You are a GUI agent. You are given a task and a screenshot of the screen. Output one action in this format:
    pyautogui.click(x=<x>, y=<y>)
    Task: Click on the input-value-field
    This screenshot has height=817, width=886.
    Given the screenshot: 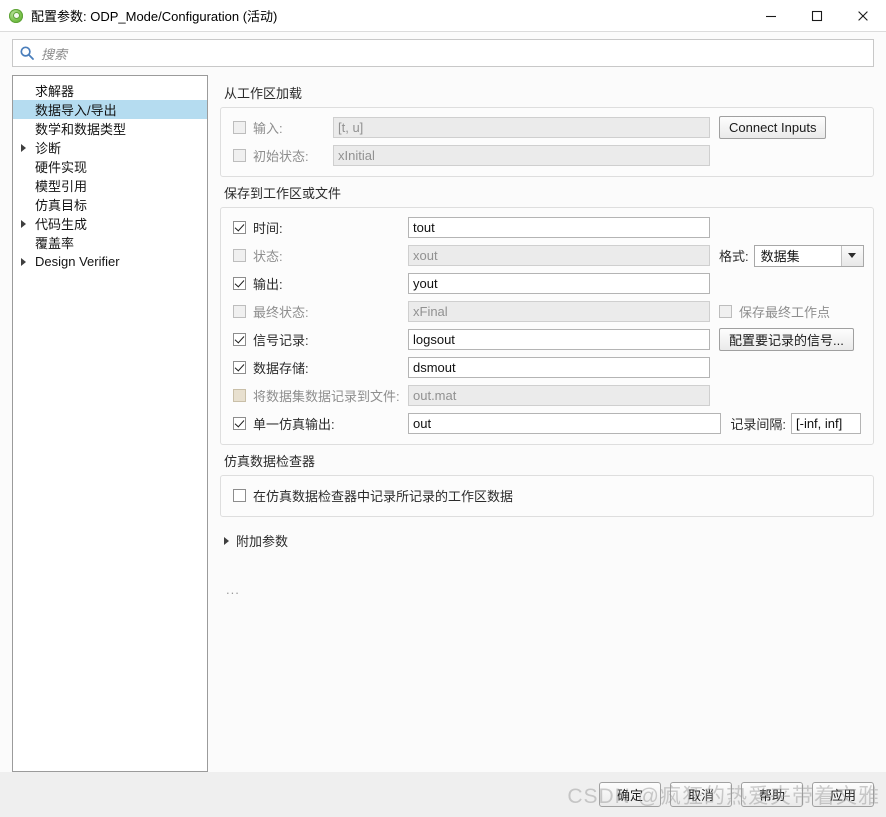 What is the action you would take?
    pyautogui.click(x=521, y=127)
    